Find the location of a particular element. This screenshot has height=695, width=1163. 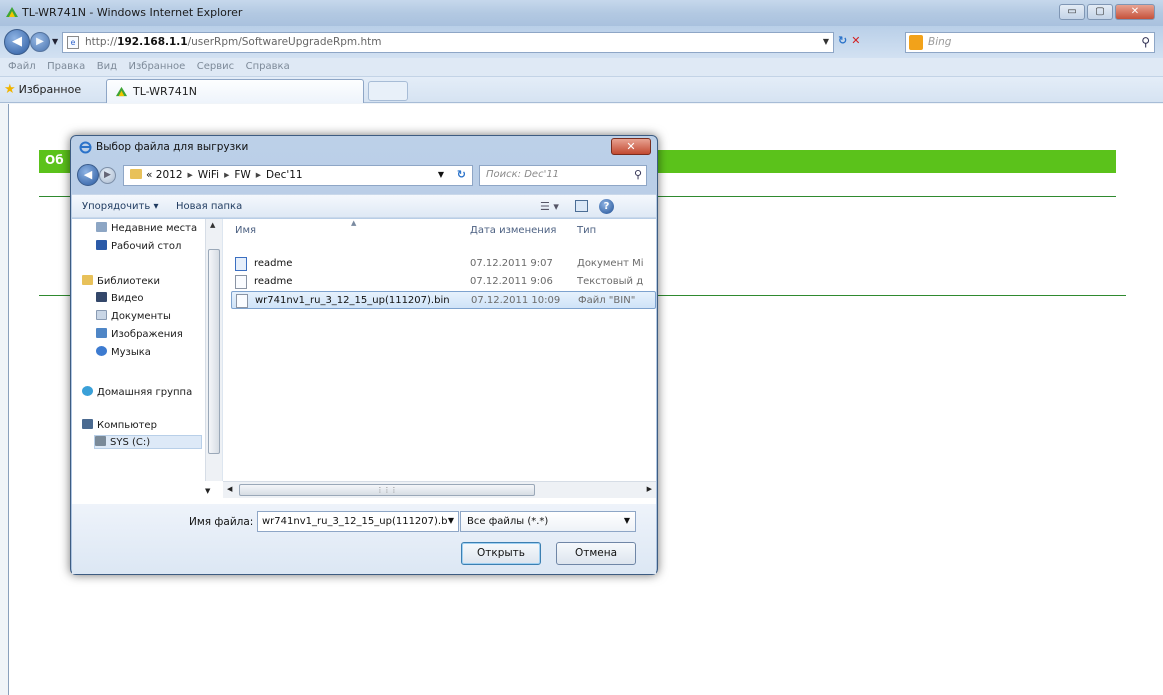

nav-pane-scrollbar: ▲ is located at coordinates (213, 350).